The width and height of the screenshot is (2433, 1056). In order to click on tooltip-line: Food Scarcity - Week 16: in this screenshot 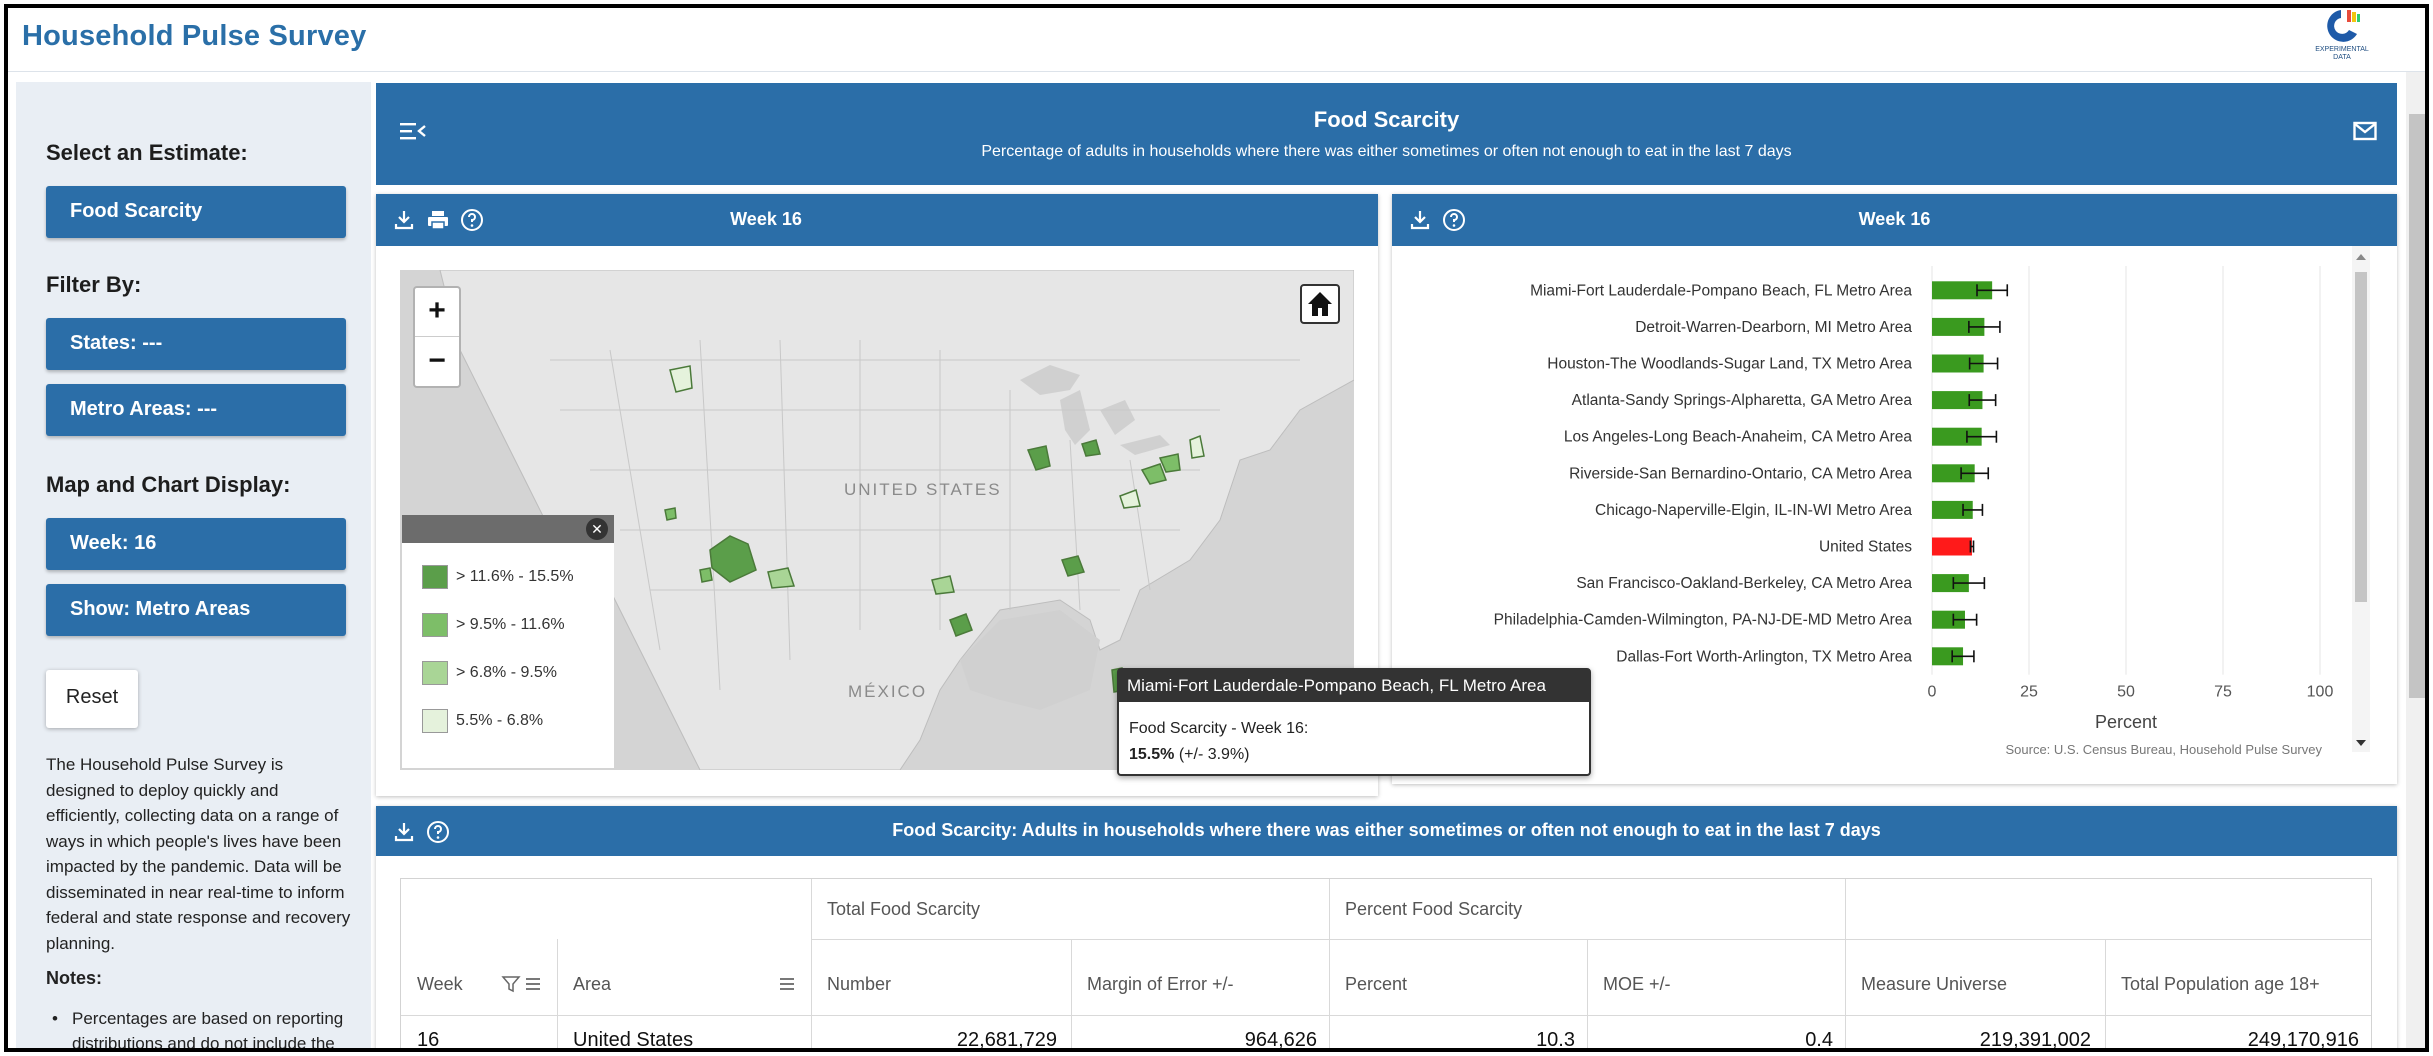, I will do `click(1219, 728)`.